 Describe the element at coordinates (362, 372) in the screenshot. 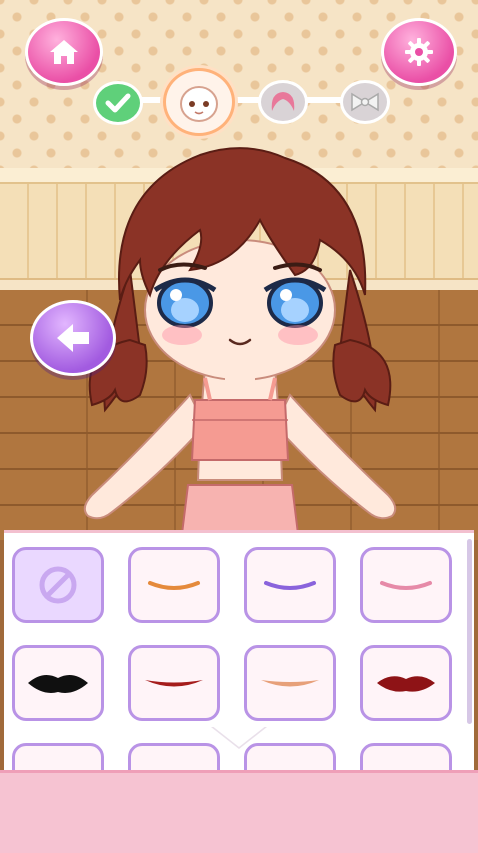

I see `right-pigtail` at that location.